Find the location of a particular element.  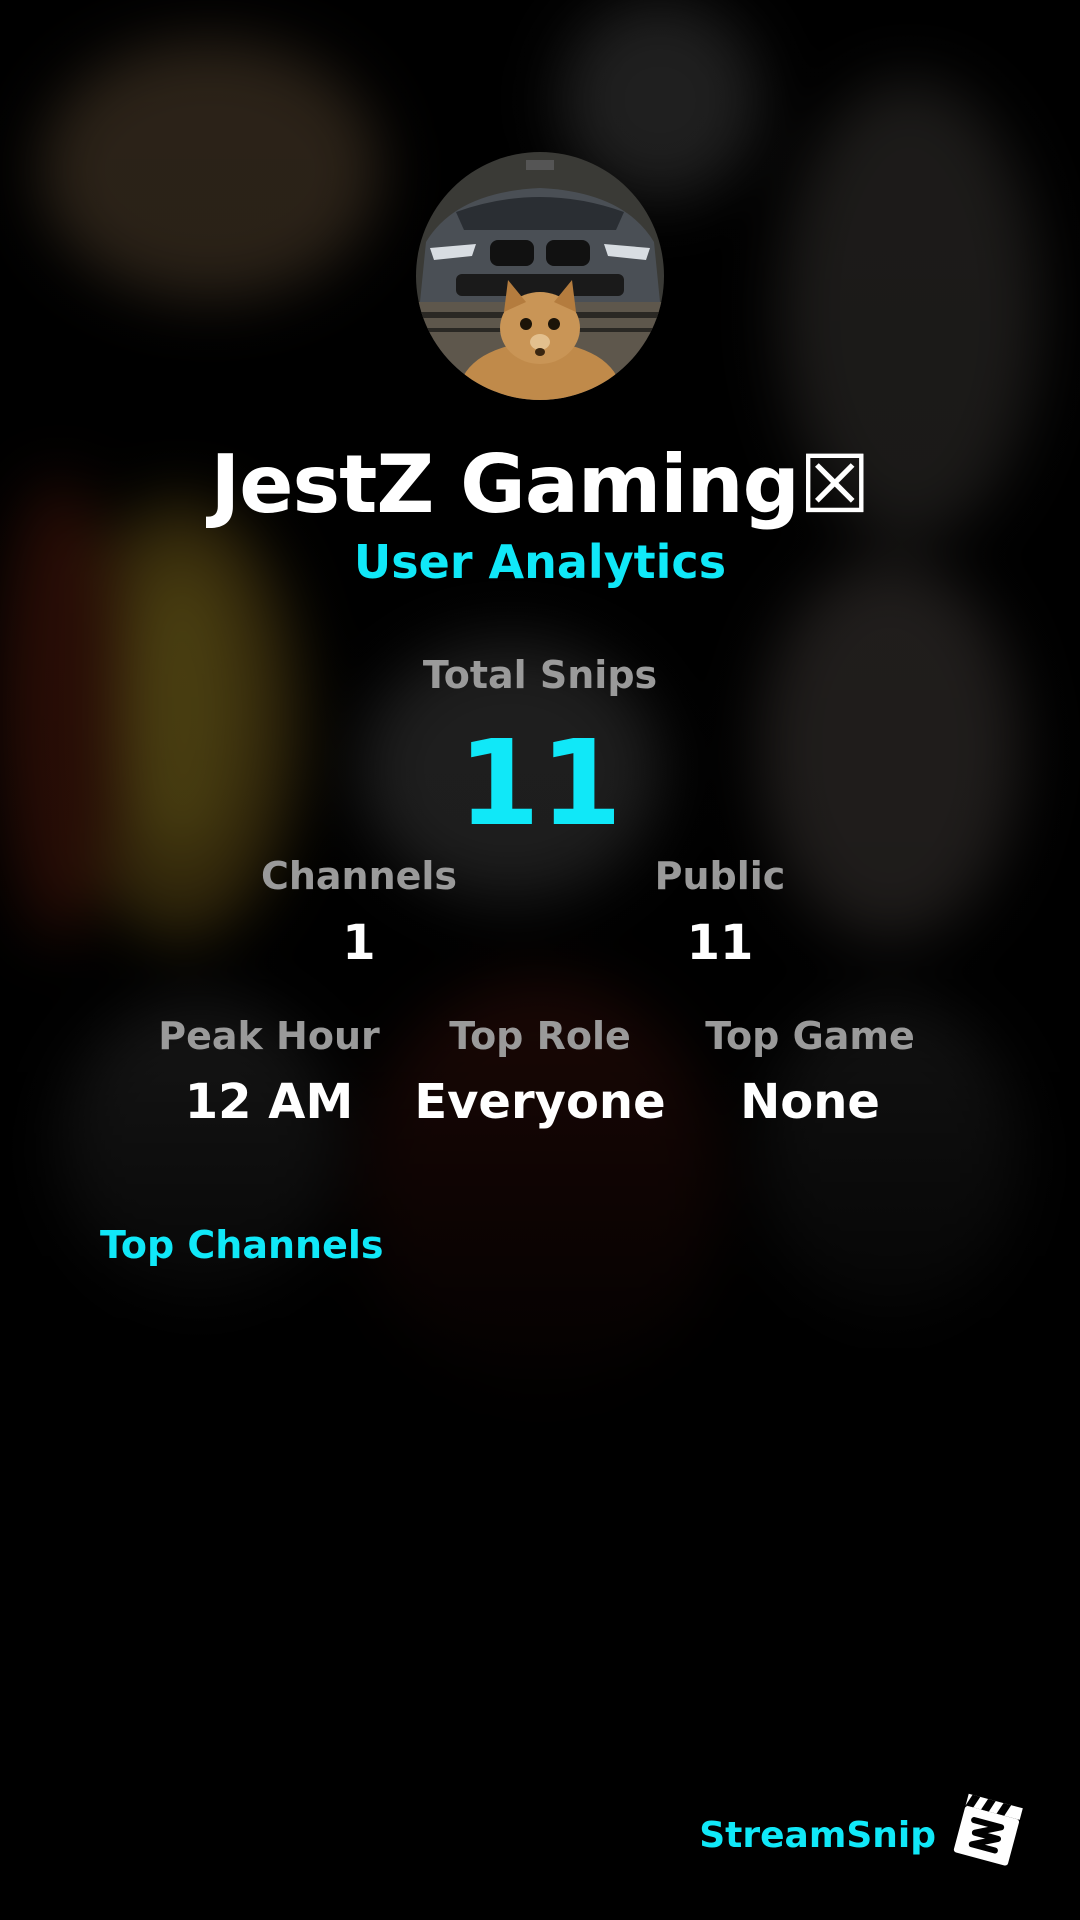

clapperboard-logo-icon is located at coordinates (988, 1830).